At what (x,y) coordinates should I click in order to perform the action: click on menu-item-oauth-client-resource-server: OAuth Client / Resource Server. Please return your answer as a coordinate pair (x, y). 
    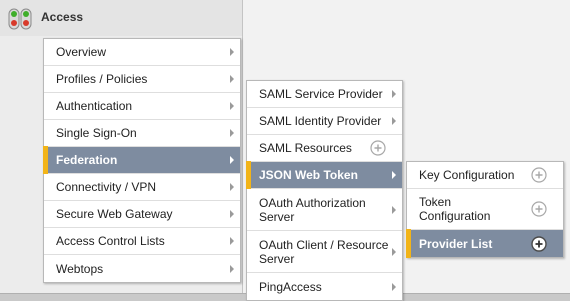
    Looking at the image, I should click on (324, 252).